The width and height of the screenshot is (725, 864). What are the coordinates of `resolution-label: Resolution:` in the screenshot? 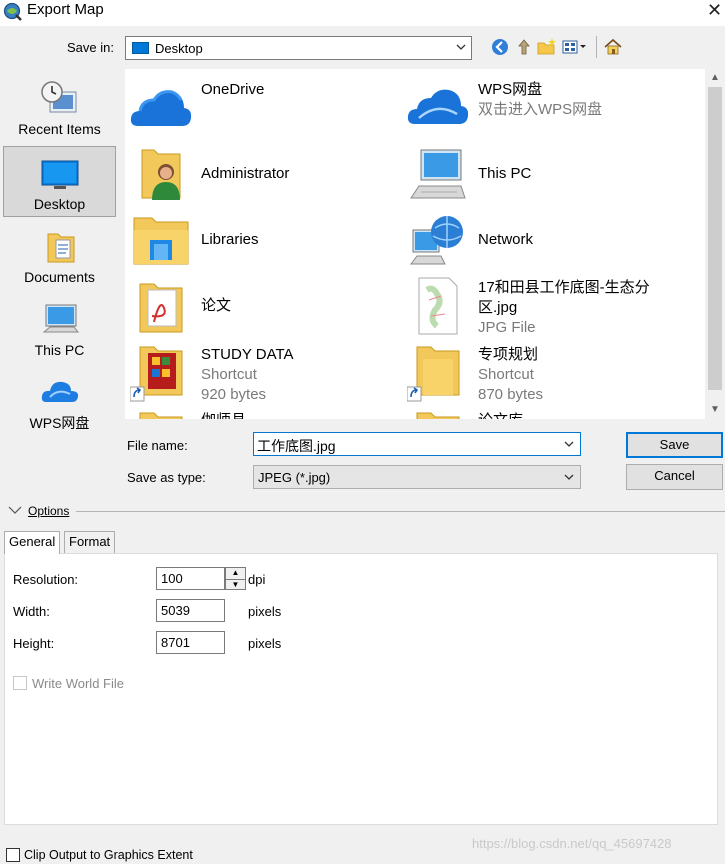 It's located at (46, 579).